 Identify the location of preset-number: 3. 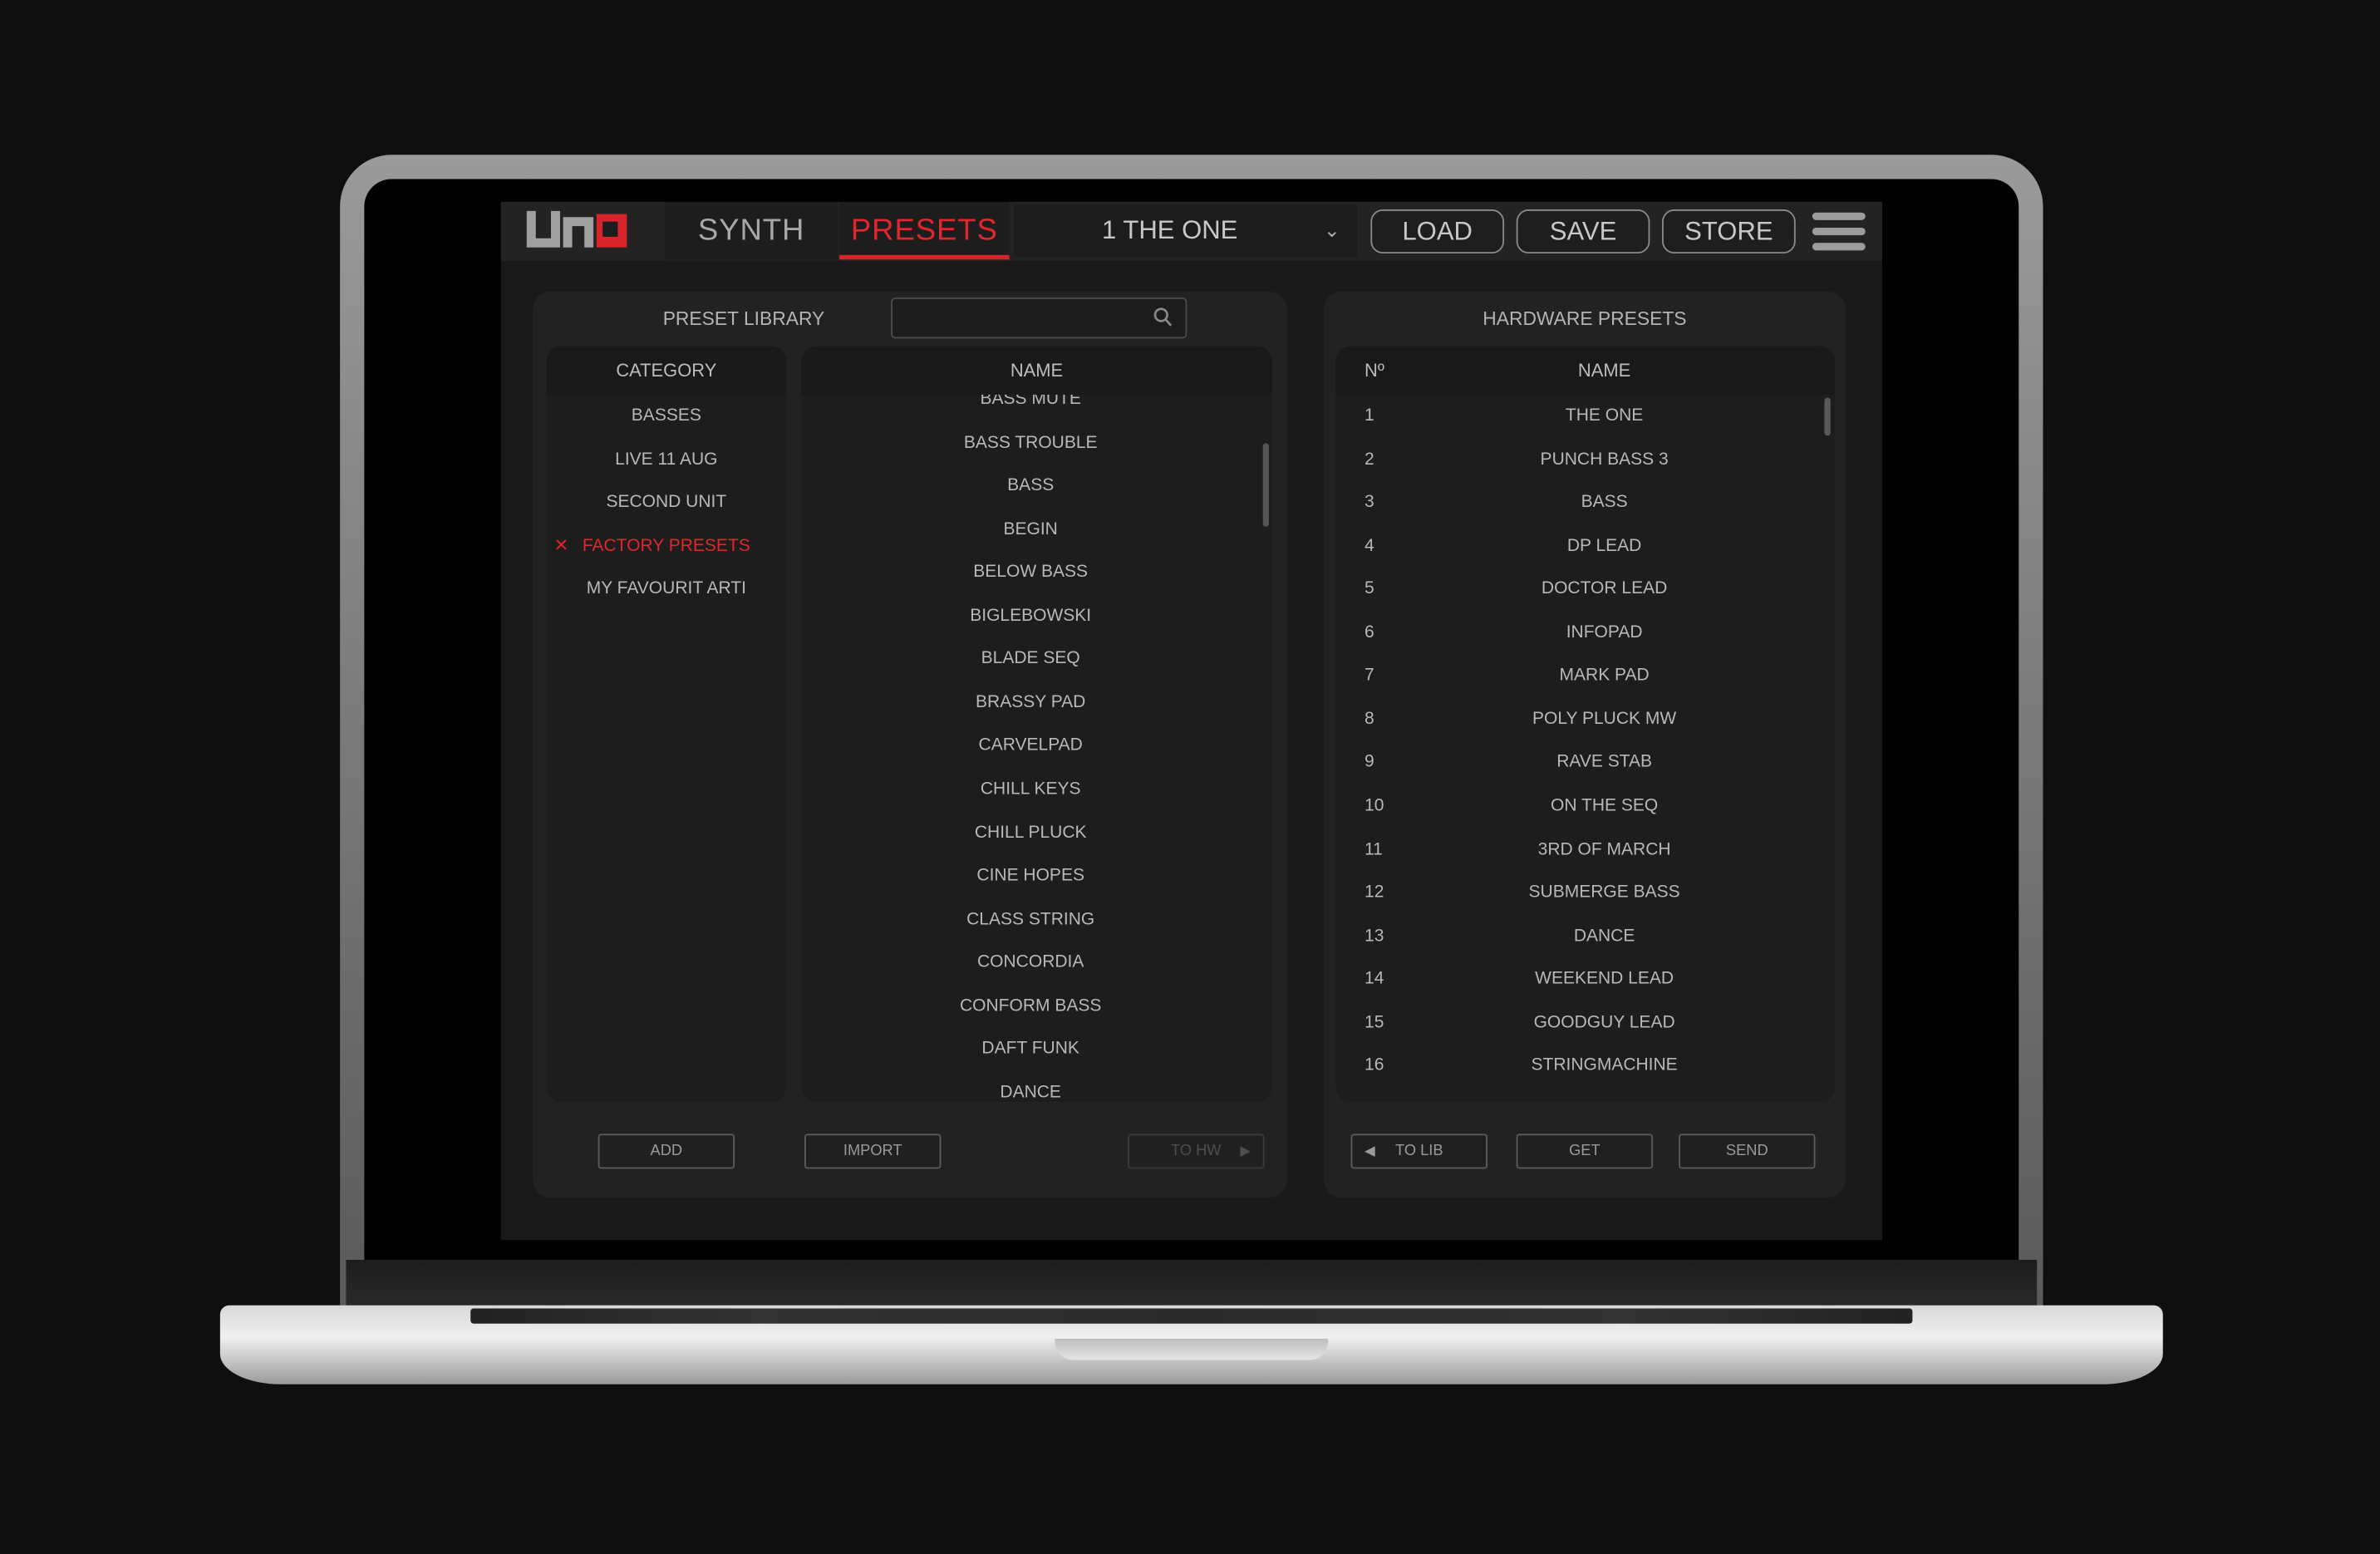
(1369, 502).